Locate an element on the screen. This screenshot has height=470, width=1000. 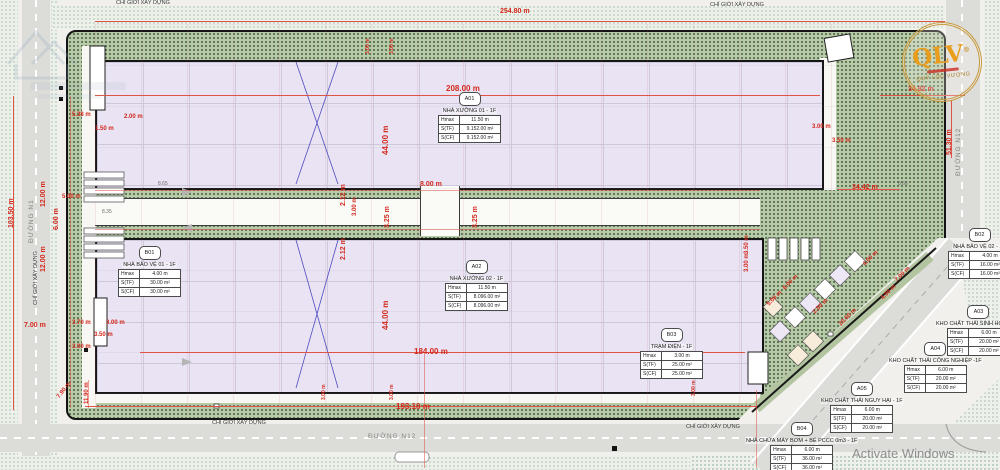
dimension-label: 51.30 m is located at coordinates (949, 142).